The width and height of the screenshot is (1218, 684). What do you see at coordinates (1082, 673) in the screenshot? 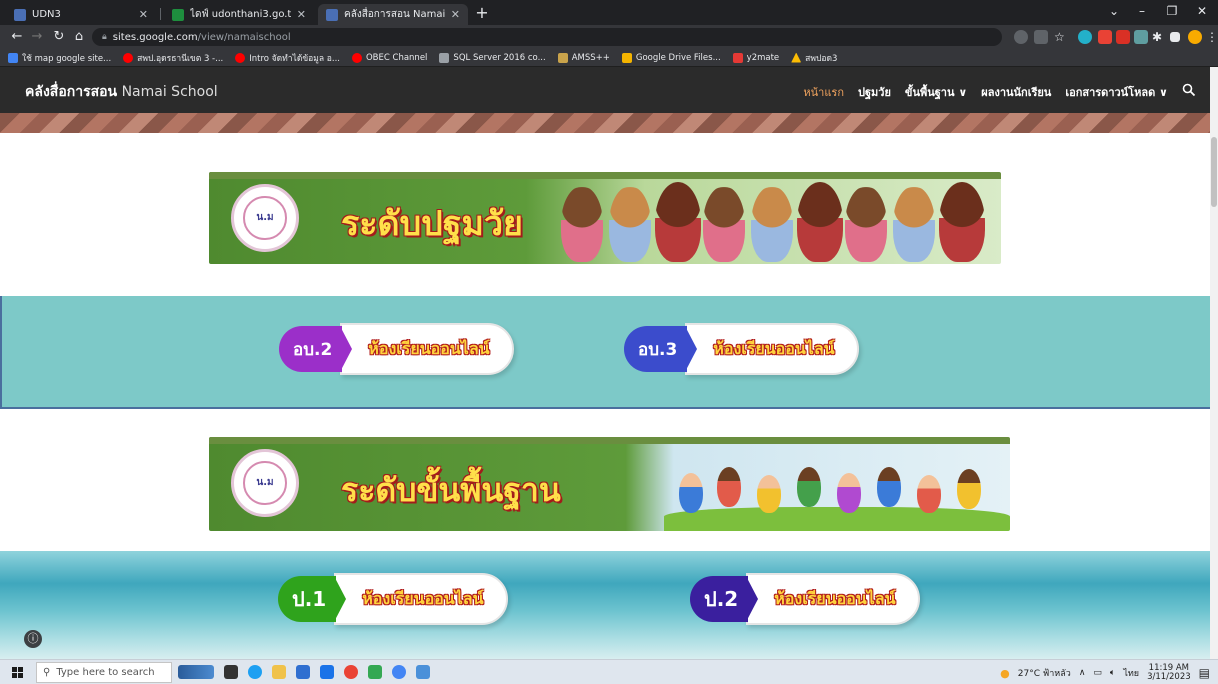
I see `show-hidden-icons-chevron-icon: ∧` at bounding box center [1082, 673].